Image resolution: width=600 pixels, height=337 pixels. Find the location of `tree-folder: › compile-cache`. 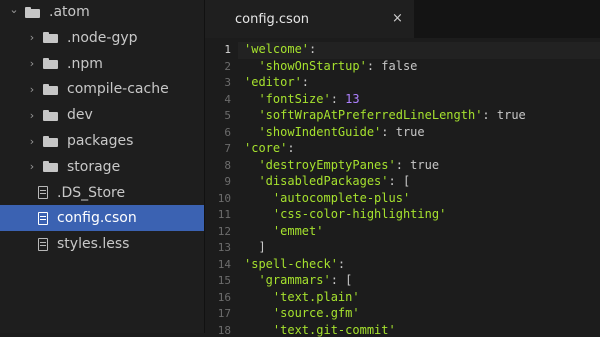

tree-folder: › compile-cache is located at coordinates (102, 89).